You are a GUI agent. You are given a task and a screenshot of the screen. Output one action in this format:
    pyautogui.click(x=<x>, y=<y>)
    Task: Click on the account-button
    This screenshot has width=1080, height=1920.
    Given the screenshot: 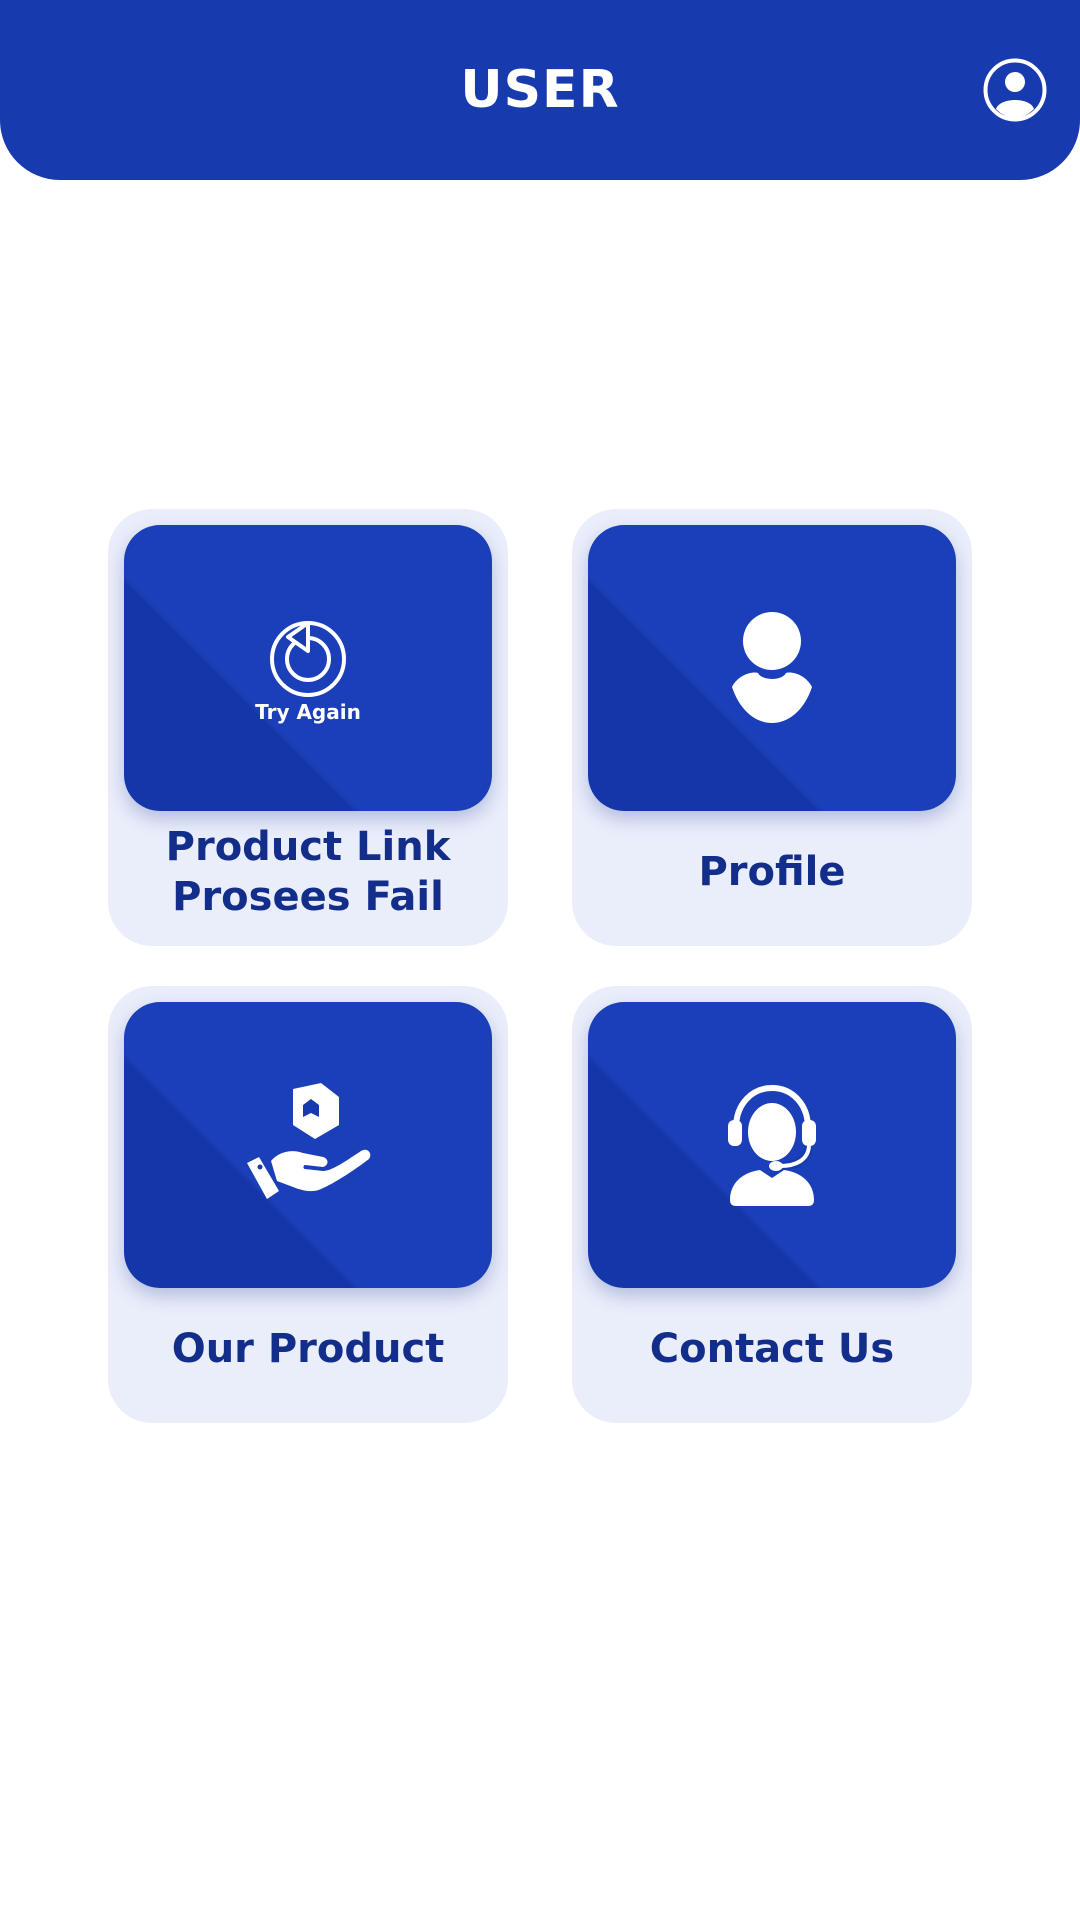 What is the action you would take?
    pyautogui.click(x=1015, y=90)
    